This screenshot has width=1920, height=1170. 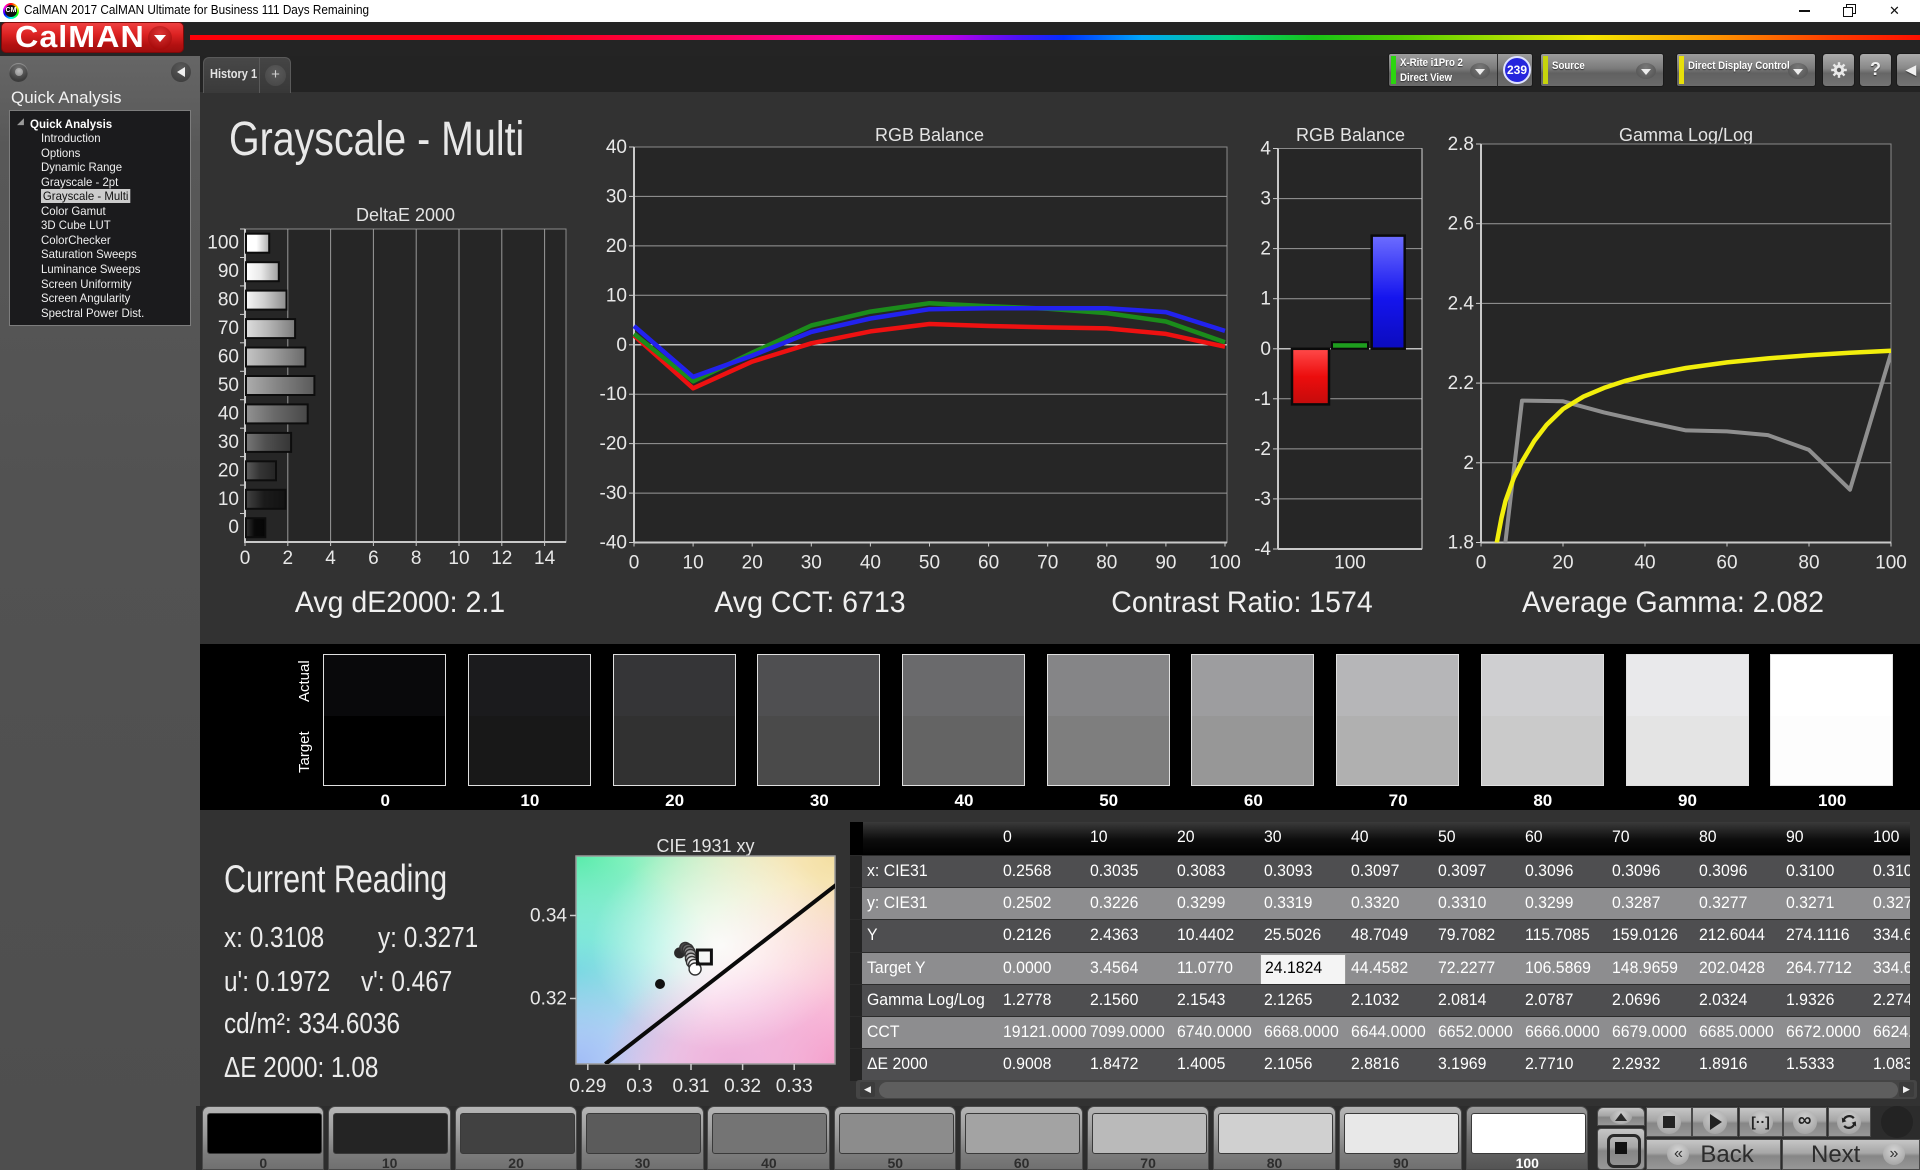 I want to click on svg-text: -1, so click(x=1263, y=399).